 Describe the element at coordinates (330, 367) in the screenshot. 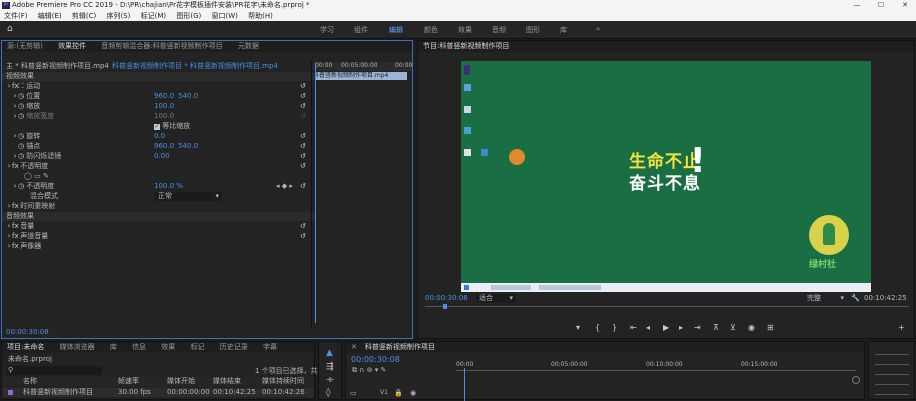

I see `track-select-icon: ⇶` at that location.